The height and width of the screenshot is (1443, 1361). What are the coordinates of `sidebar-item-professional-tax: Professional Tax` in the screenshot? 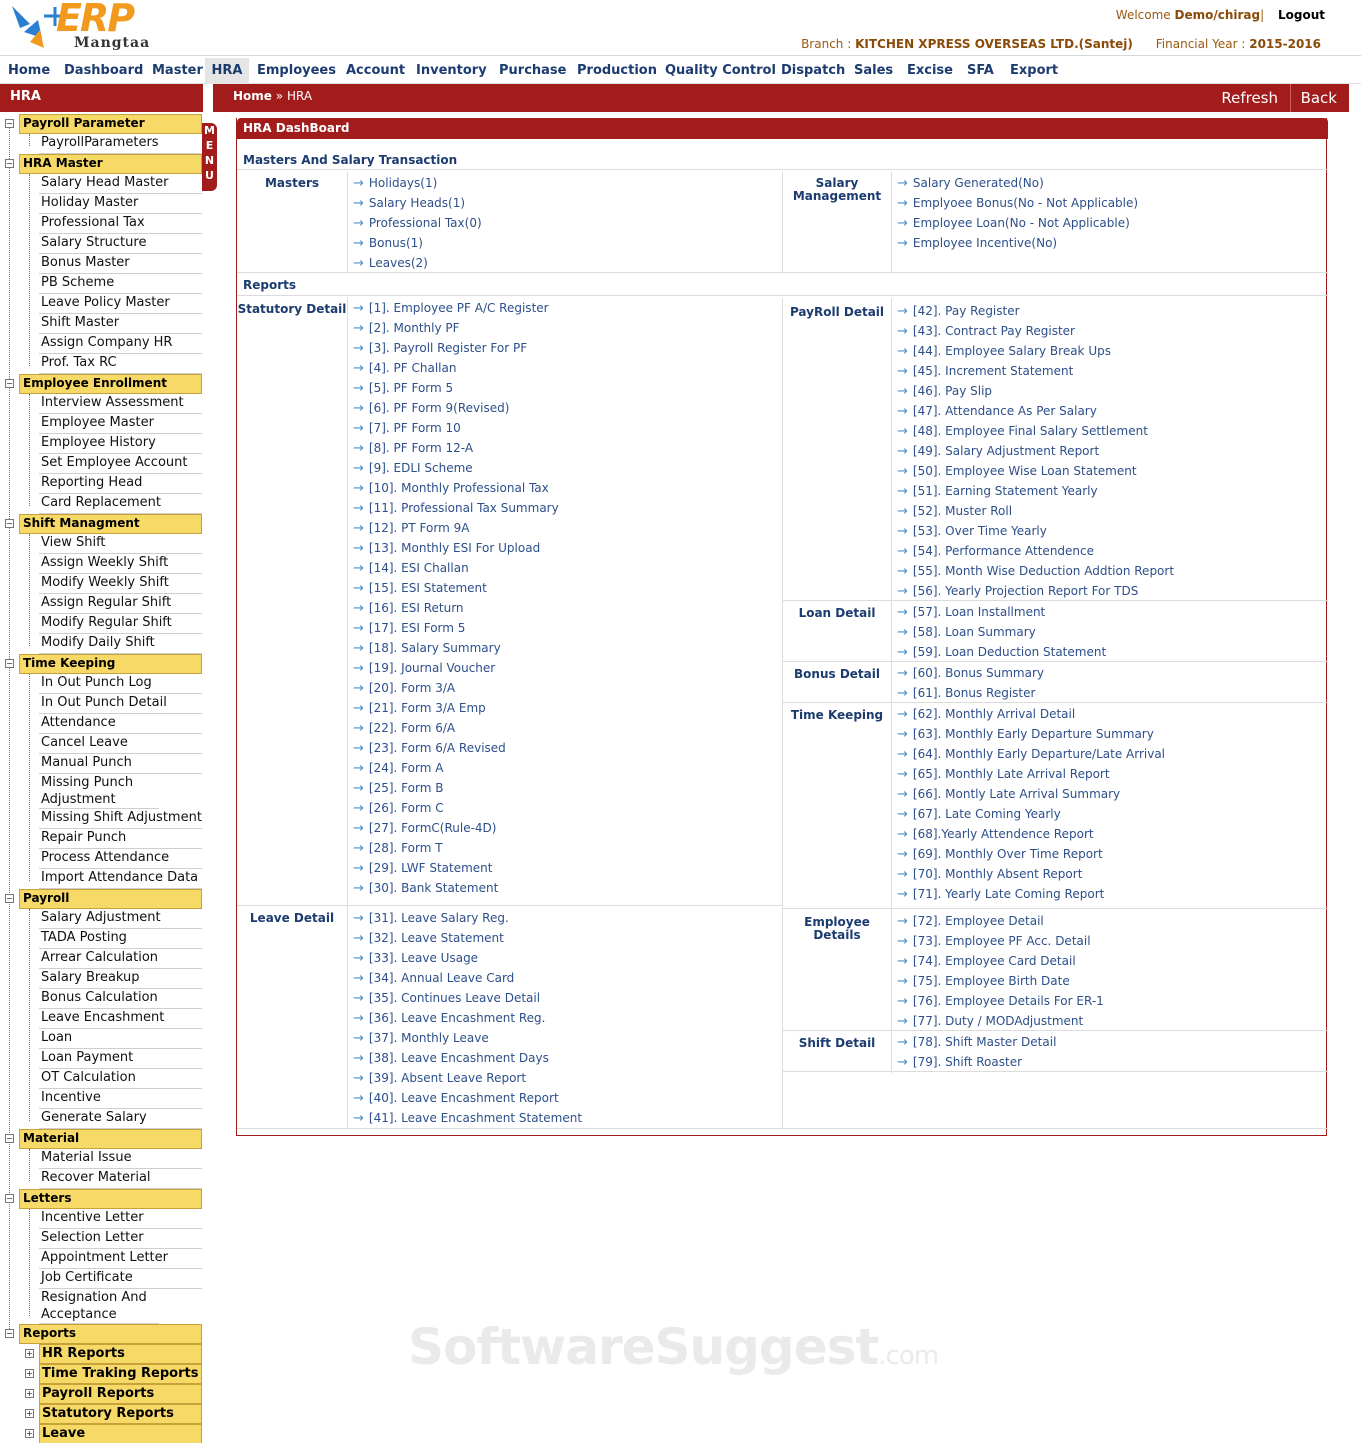 It's located at (120, 224).